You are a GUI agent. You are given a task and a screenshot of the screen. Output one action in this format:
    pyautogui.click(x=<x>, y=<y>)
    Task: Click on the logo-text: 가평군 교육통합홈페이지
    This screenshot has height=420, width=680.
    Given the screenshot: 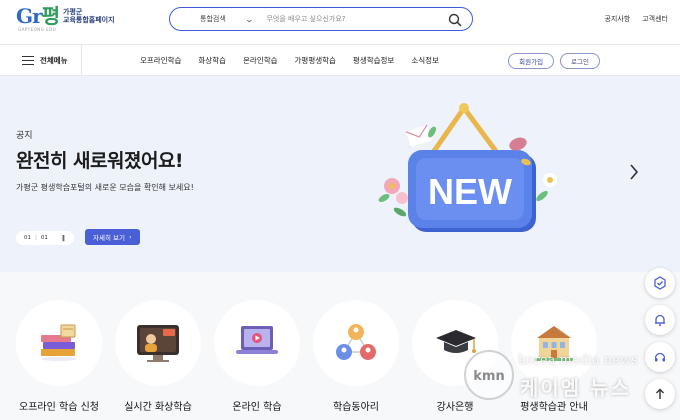 What is the action you would take?
    pyautogui.click(x=89, y=16)
    